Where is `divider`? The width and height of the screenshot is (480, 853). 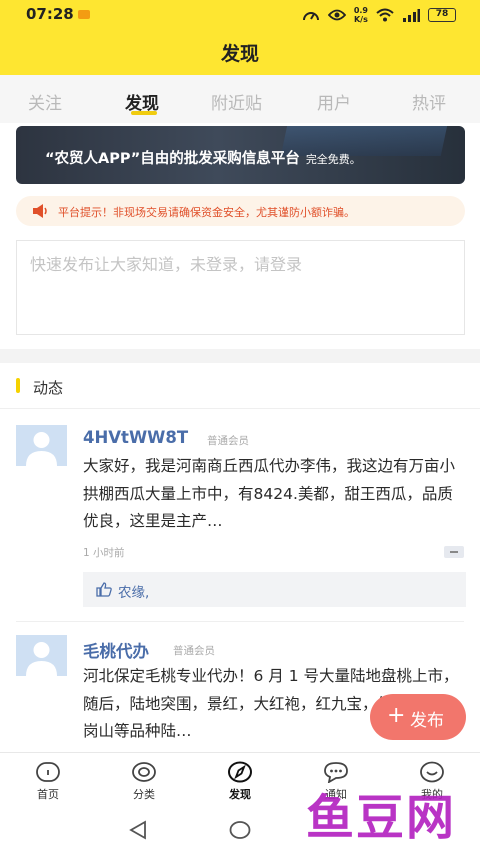
divider is located at coordinates (240, 408).